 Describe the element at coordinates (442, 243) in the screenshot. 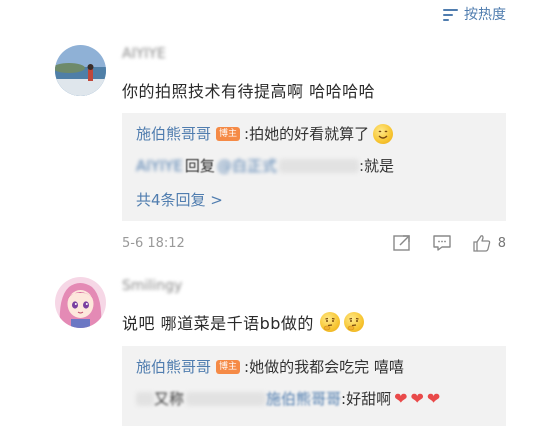

I see `comment-icon` at that location.